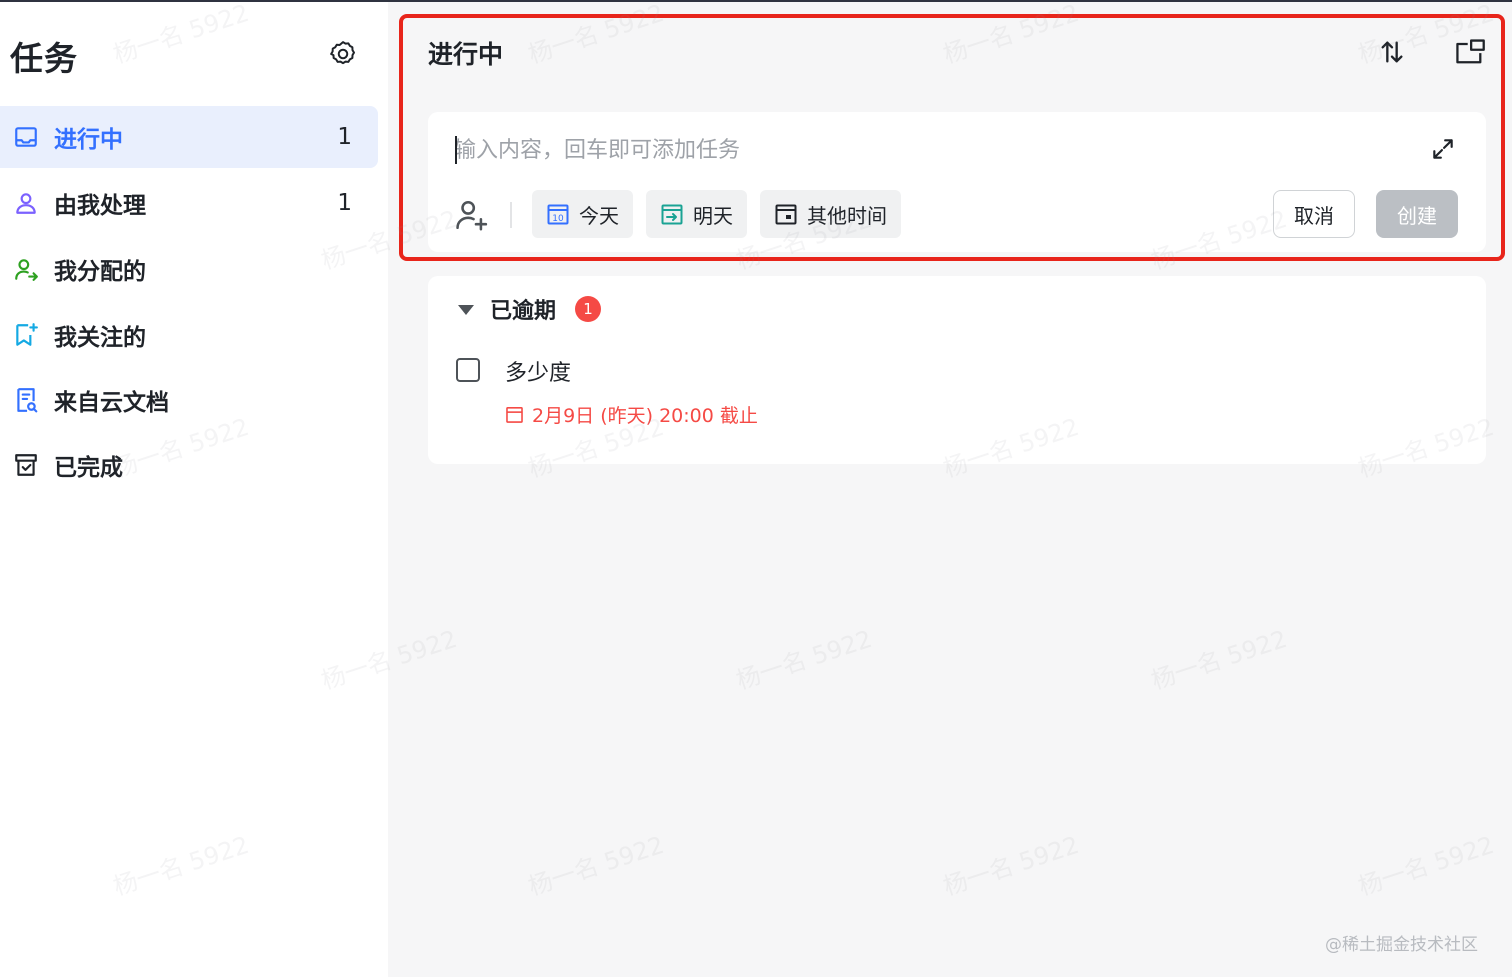 This screenshot has width=1512, height=977. I want to click on calendar-today-icon: 10, so click(558, 214).